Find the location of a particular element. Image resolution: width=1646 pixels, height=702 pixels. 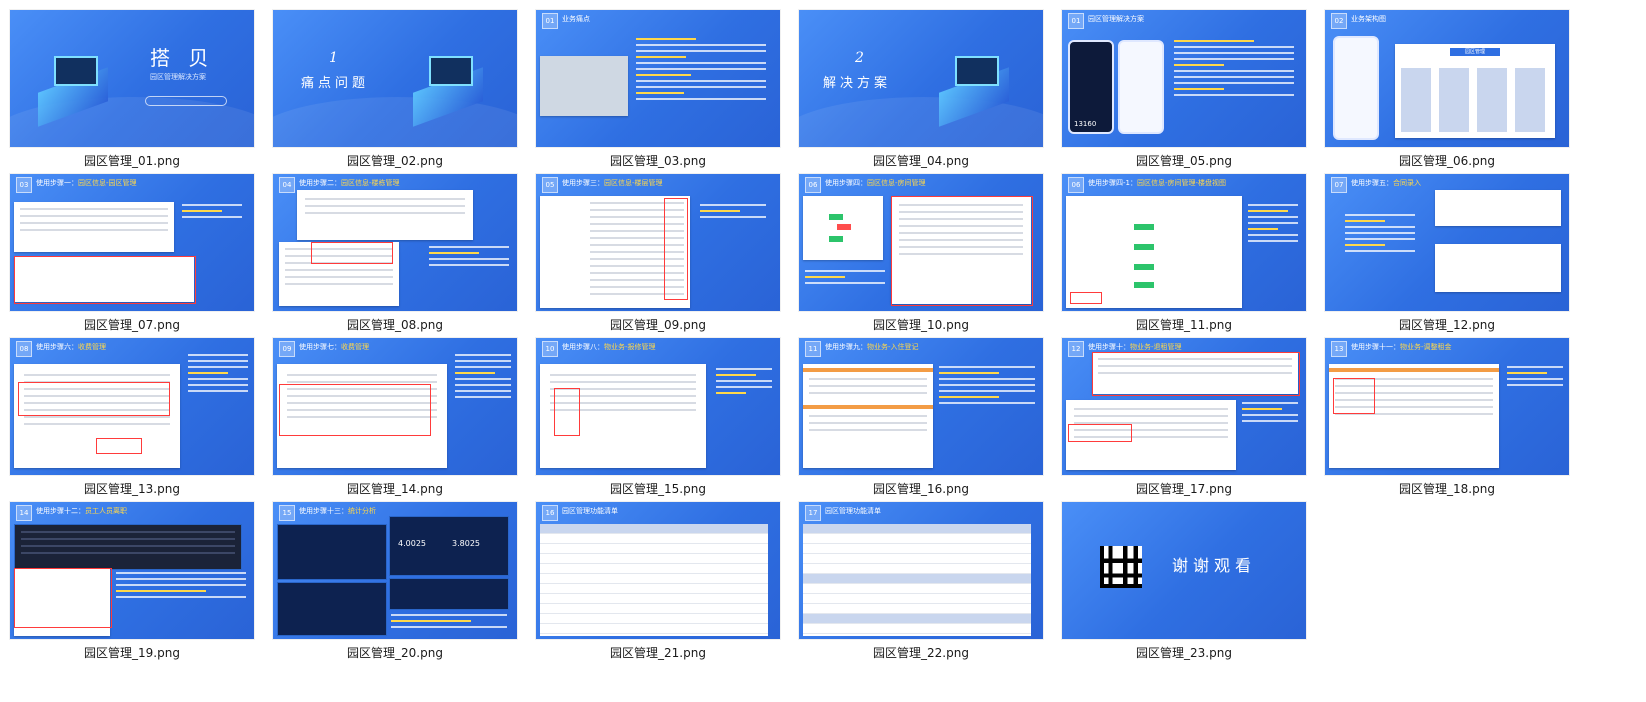

slide-number-badge: 11 is located at coordinates (813, 349).